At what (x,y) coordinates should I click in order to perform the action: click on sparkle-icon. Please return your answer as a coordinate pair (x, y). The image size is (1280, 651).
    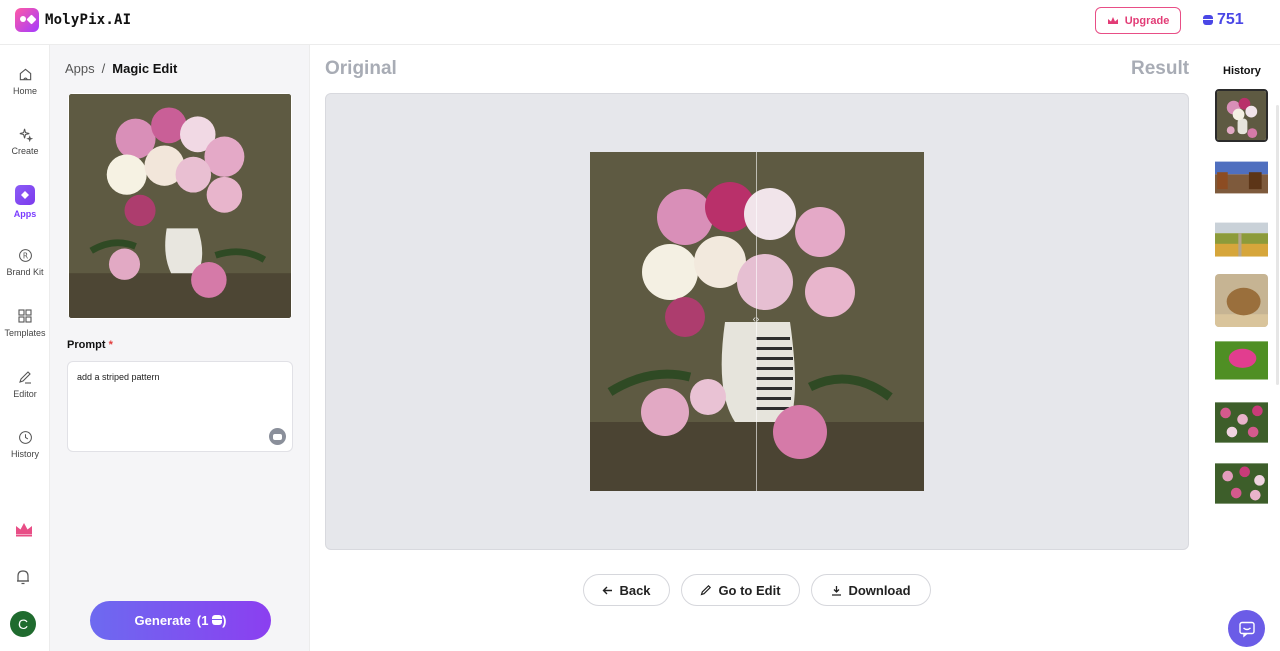
    Looking at the image, I should click on (25, 134).